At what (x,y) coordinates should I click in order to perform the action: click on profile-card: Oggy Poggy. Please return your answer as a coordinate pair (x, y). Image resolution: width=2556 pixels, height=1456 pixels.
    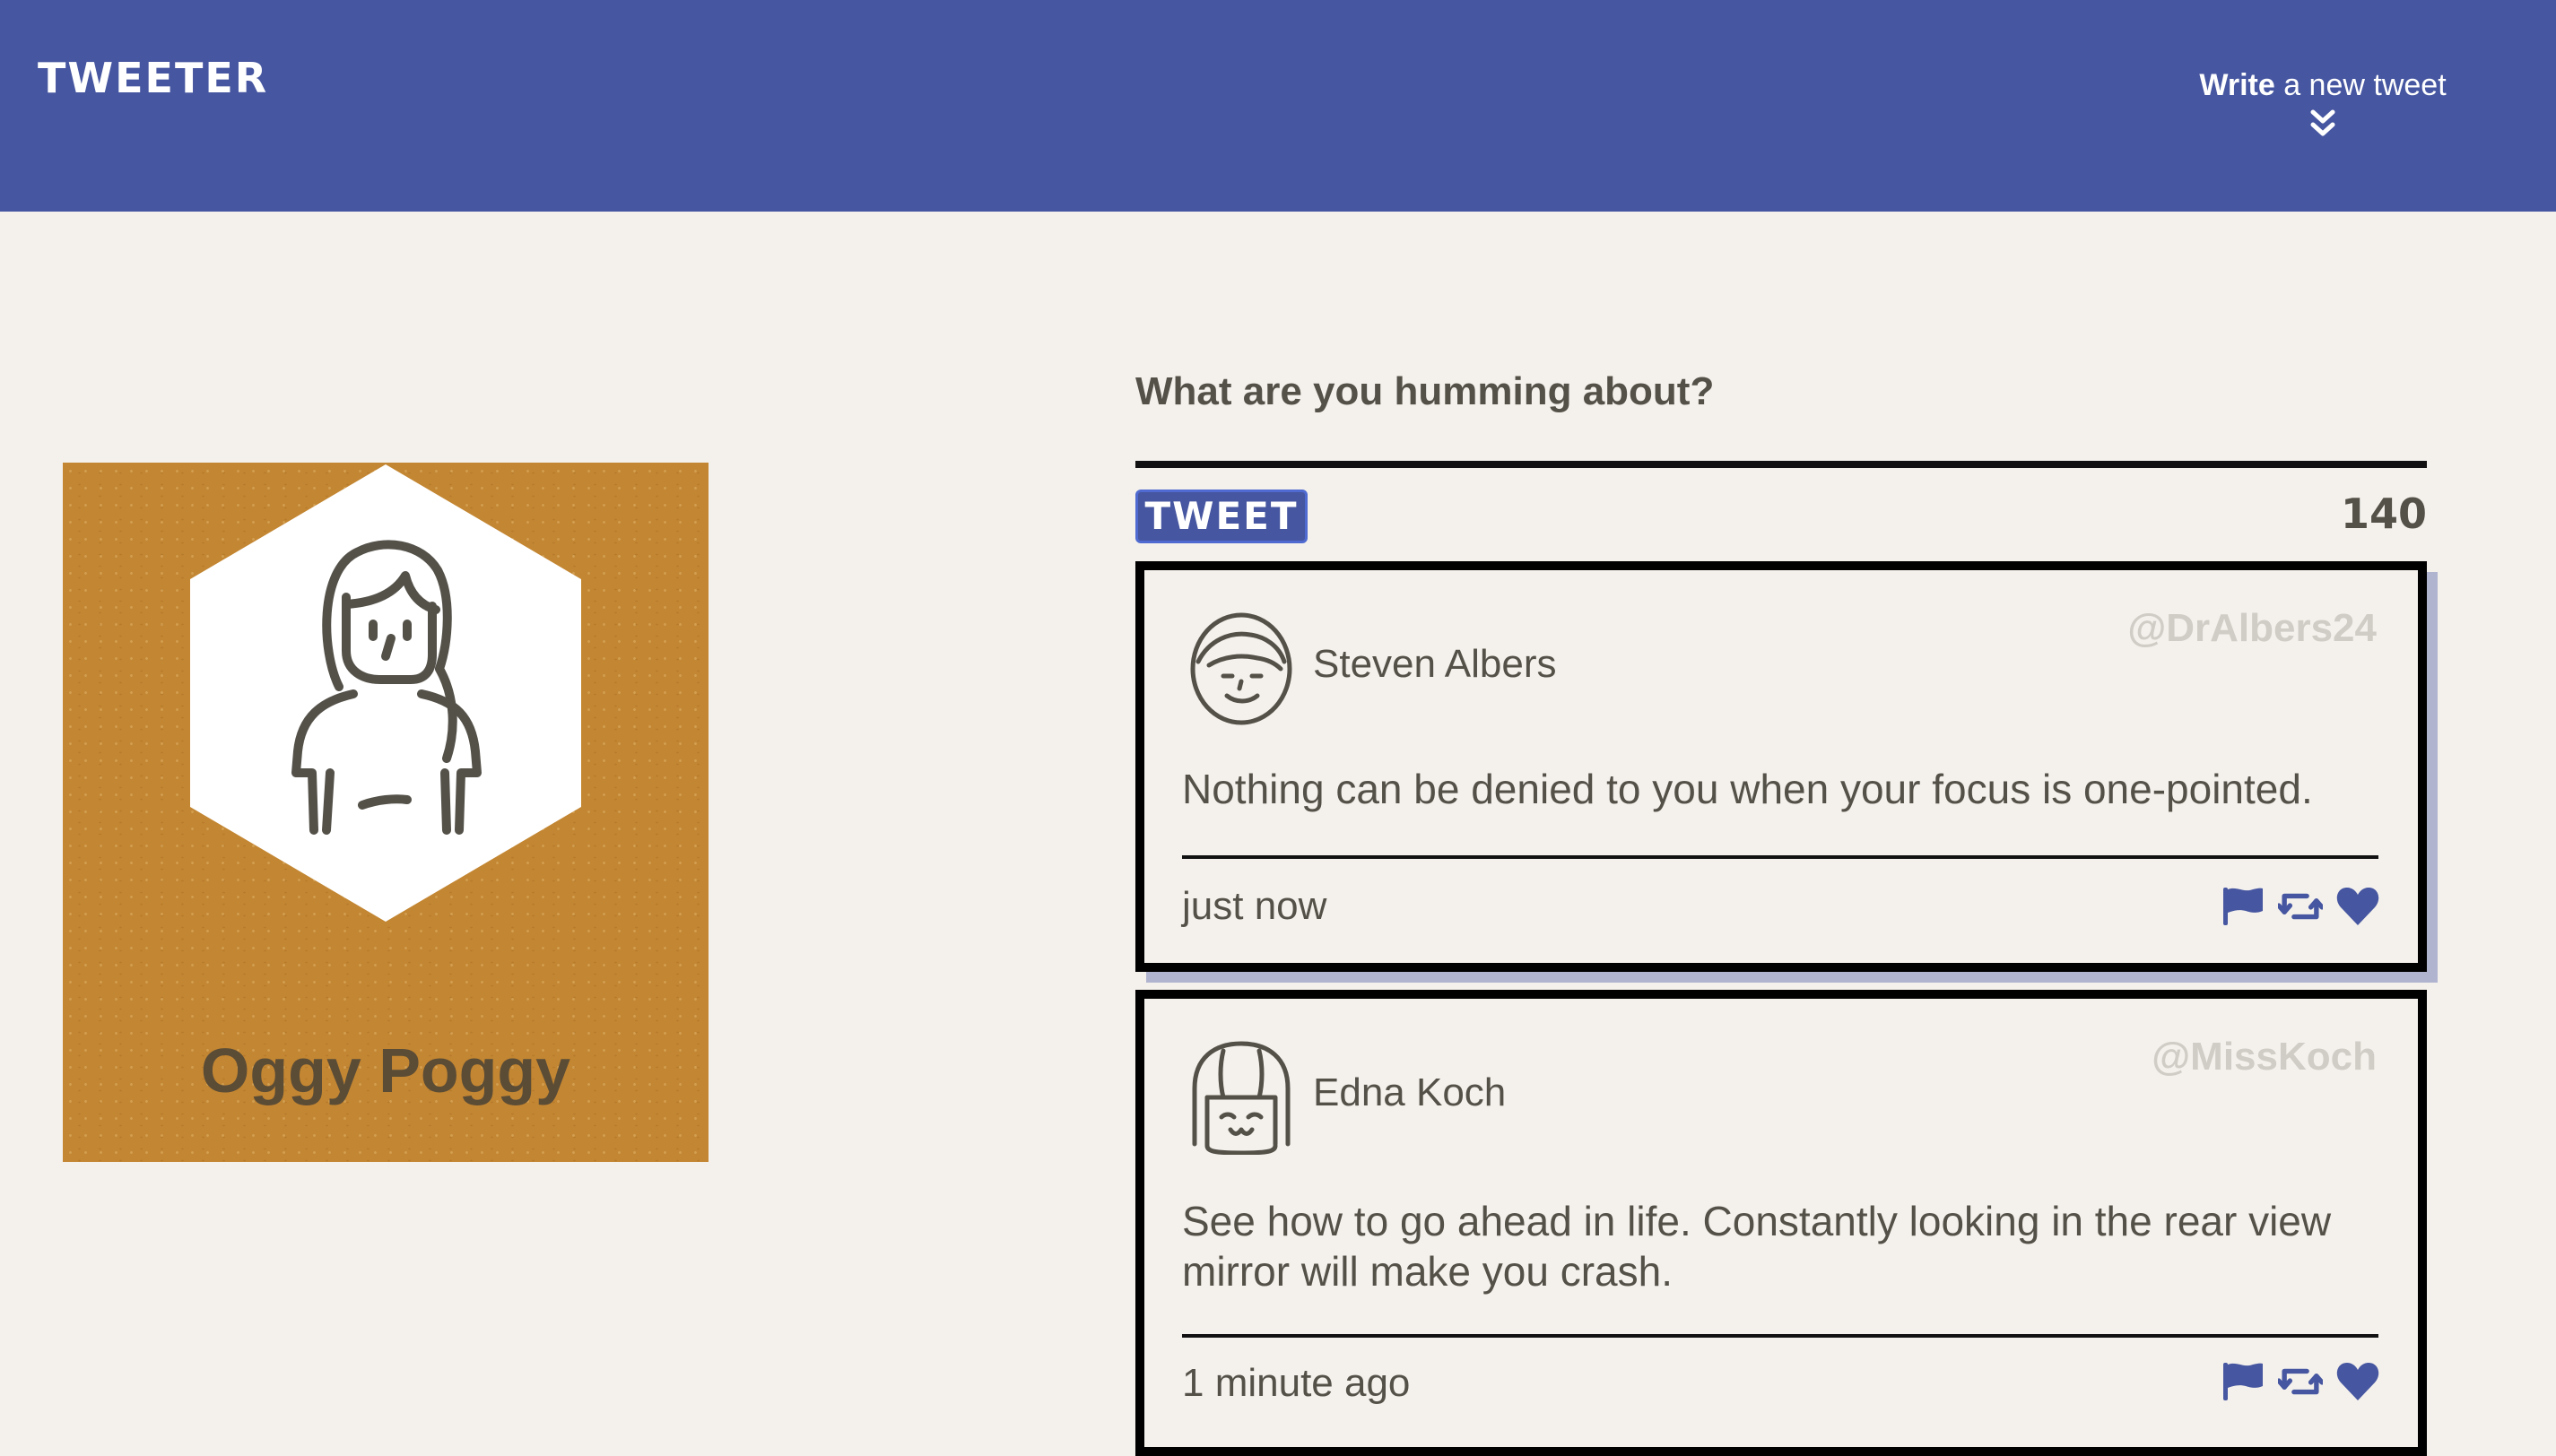
    Looking at the image, I should click on (386, 812).